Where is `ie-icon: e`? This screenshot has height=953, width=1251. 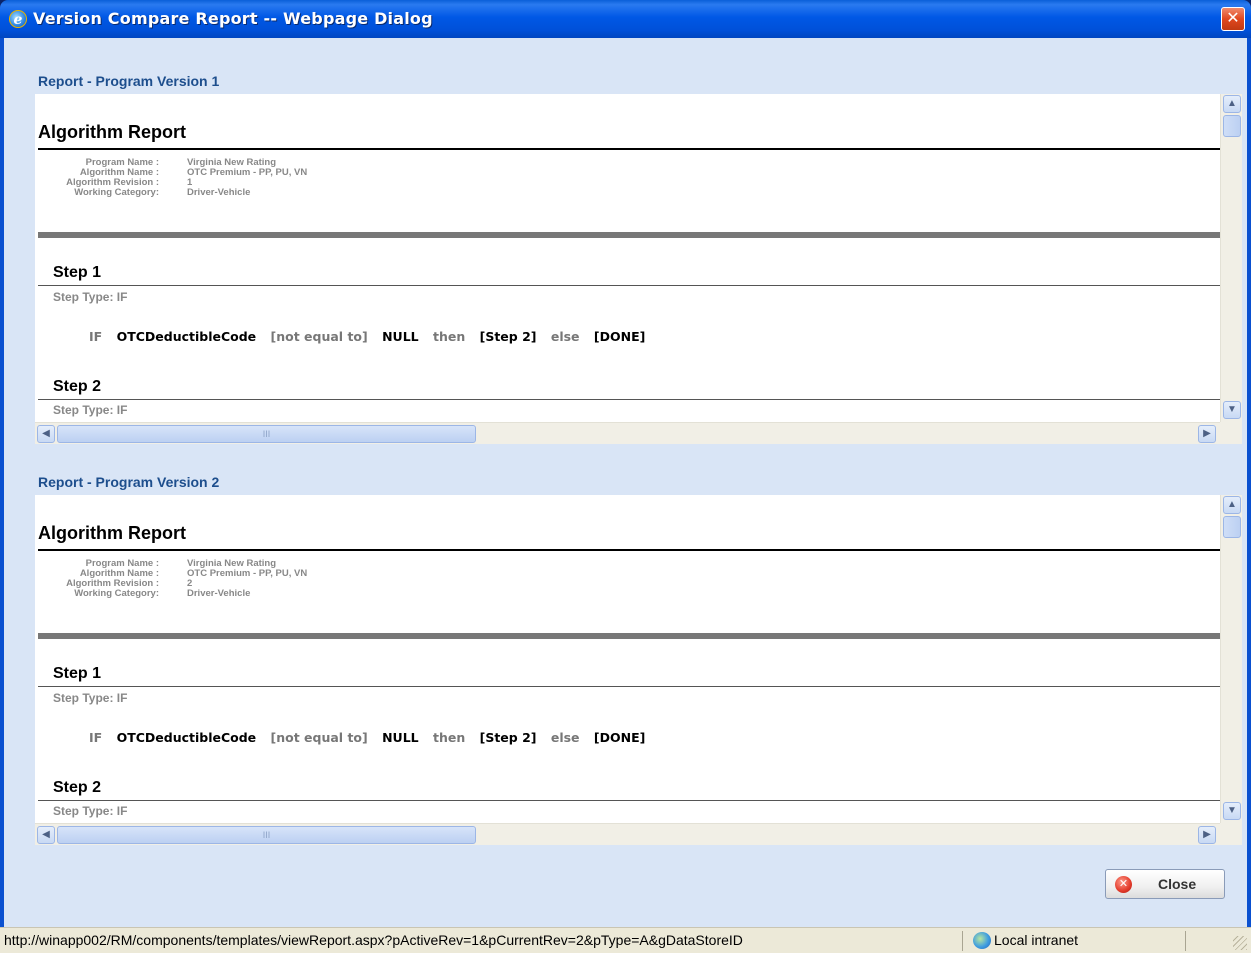 ie-icon: e is located at coordinates (18, 19).